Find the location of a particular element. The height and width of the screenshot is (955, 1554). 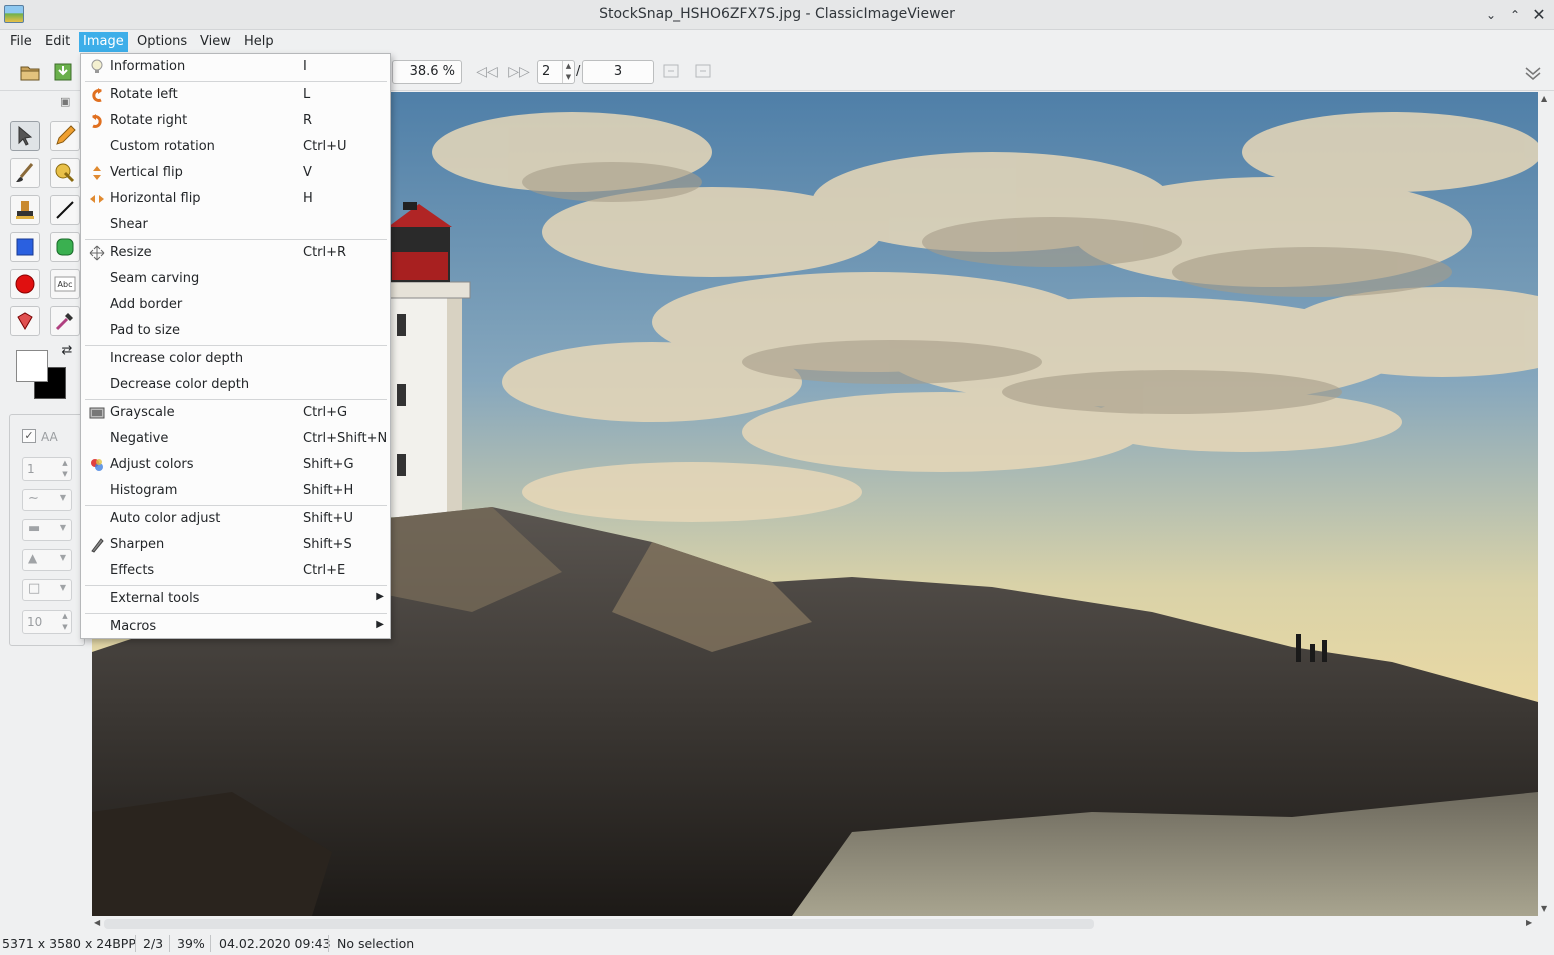

stamp-tool is located at coordinates (25, 210).